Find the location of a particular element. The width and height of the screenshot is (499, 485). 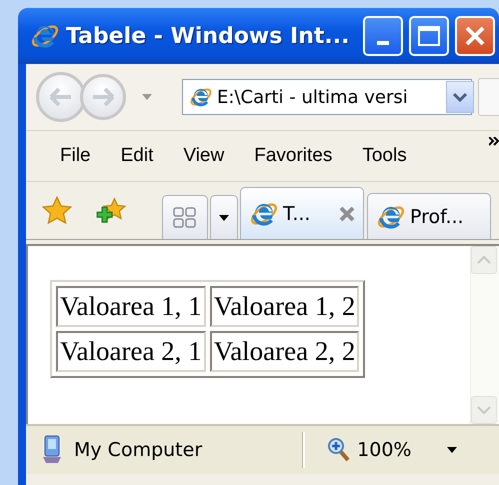

maximize-button is located at coordinates (429, 36).